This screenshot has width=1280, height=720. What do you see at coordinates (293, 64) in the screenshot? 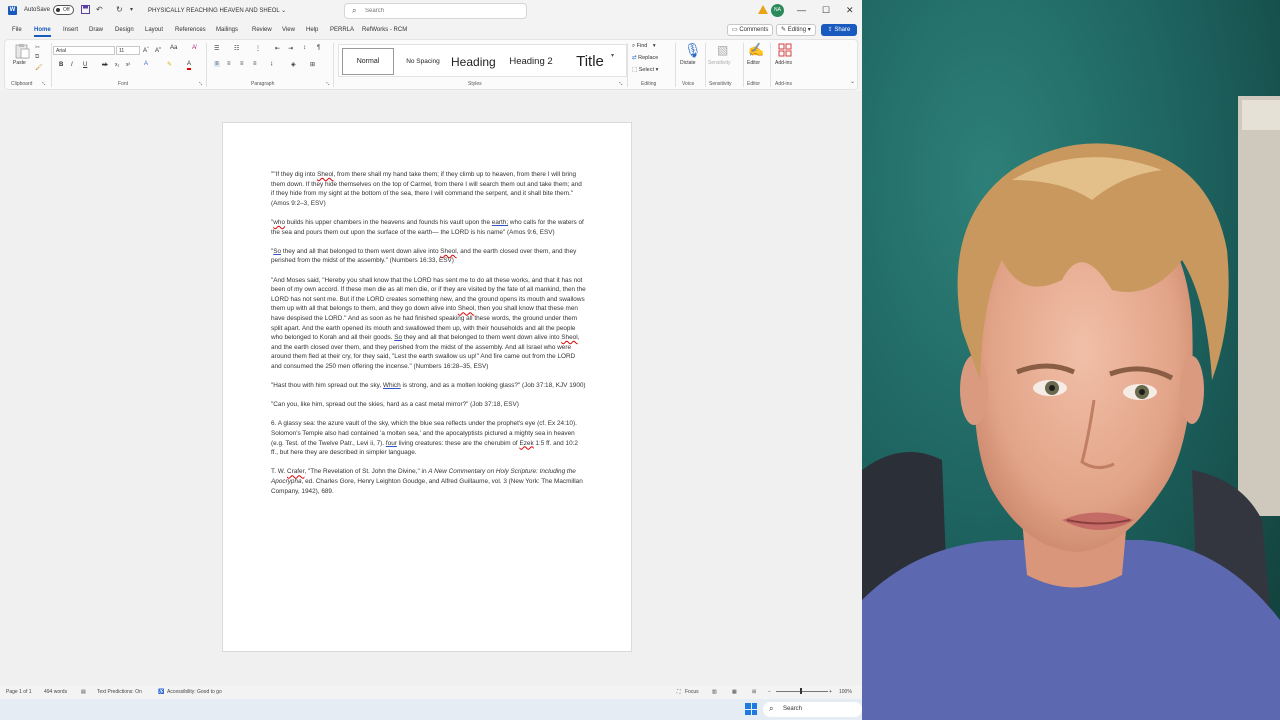
I see `shading-icon: ◈` at bounding box center [293, 64].